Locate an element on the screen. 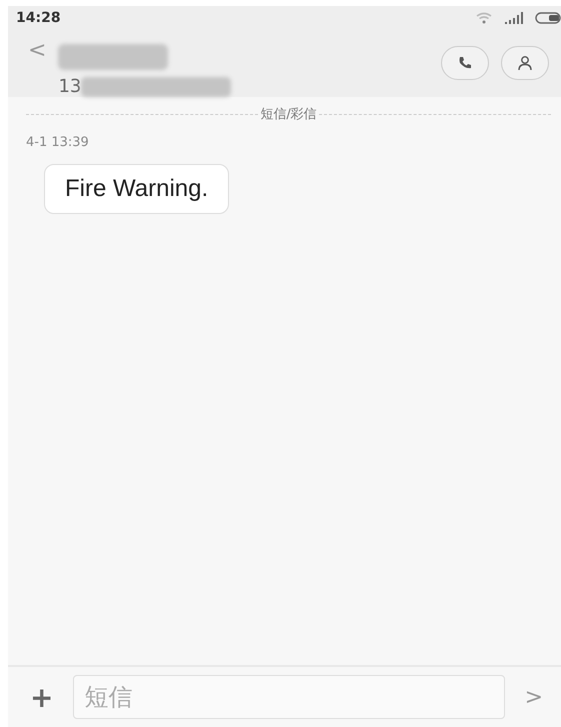 Image resolution: width=561 pixels, height=727 pixels. contact-button is located at coordinates (525, 63).